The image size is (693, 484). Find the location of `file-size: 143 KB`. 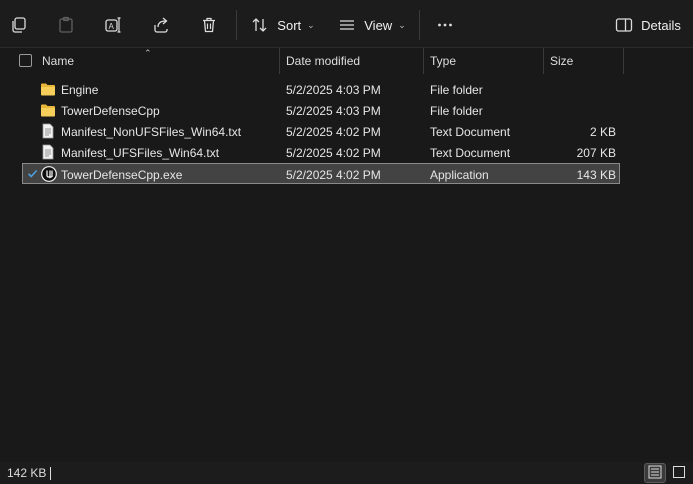

file-size: 143 KB is located at coordinates (596, 174).